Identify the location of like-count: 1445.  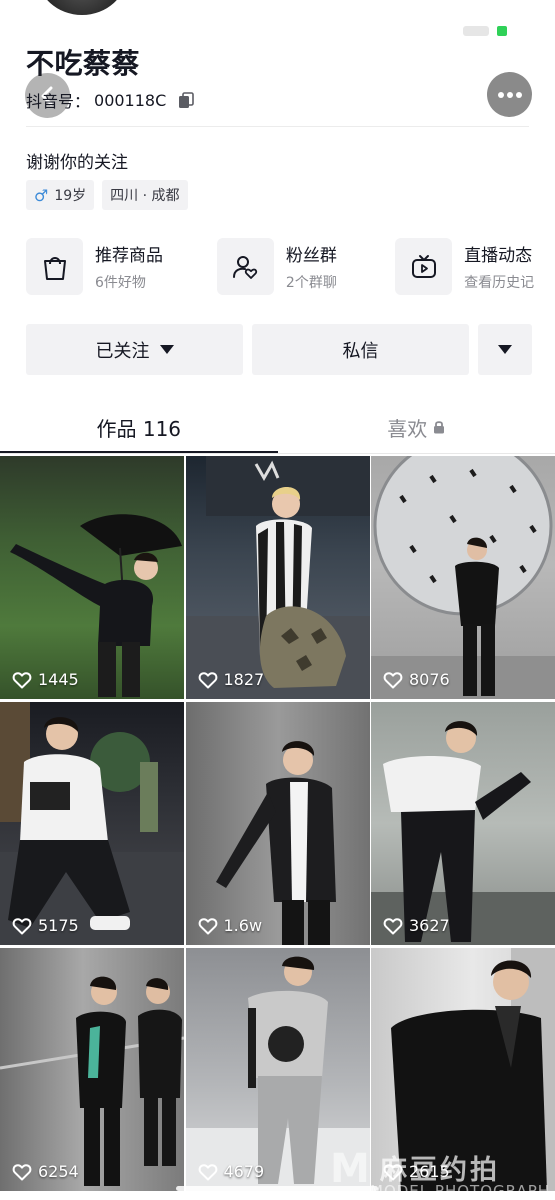
(45, 679).